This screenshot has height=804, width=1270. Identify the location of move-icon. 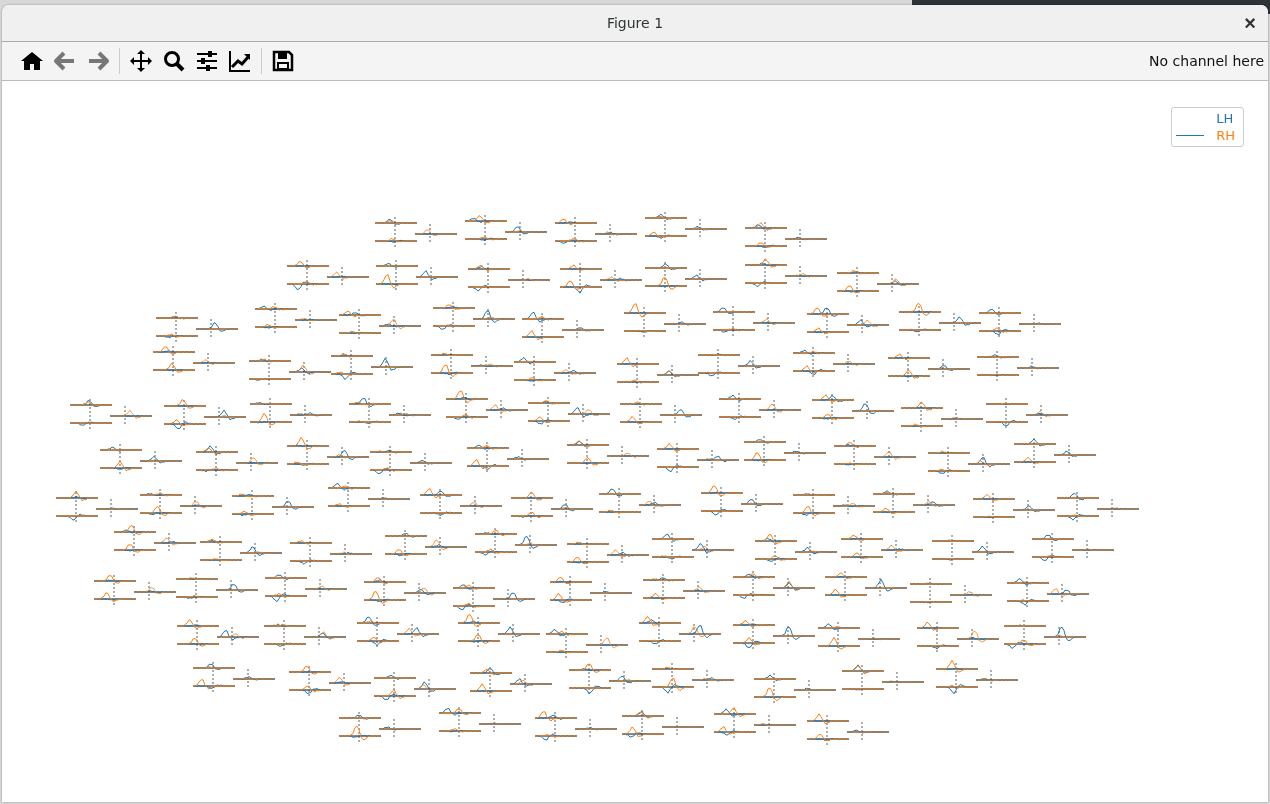
(141, 61).